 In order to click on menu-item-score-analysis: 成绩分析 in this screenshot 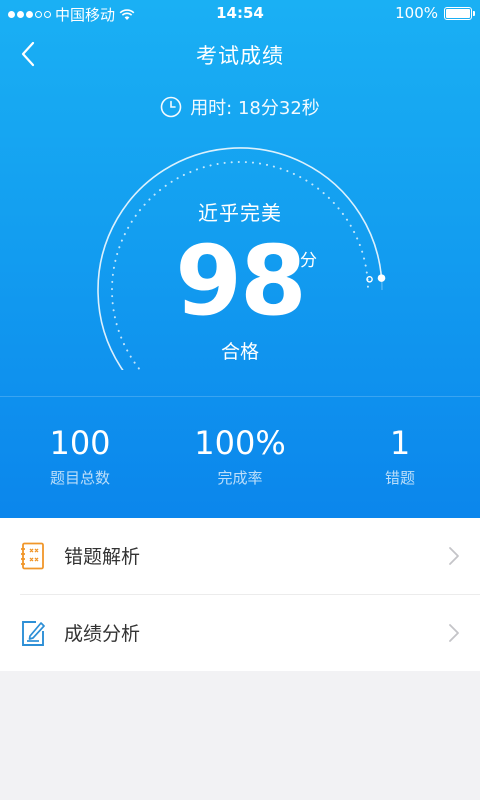, I will do `click(240, 632)`.